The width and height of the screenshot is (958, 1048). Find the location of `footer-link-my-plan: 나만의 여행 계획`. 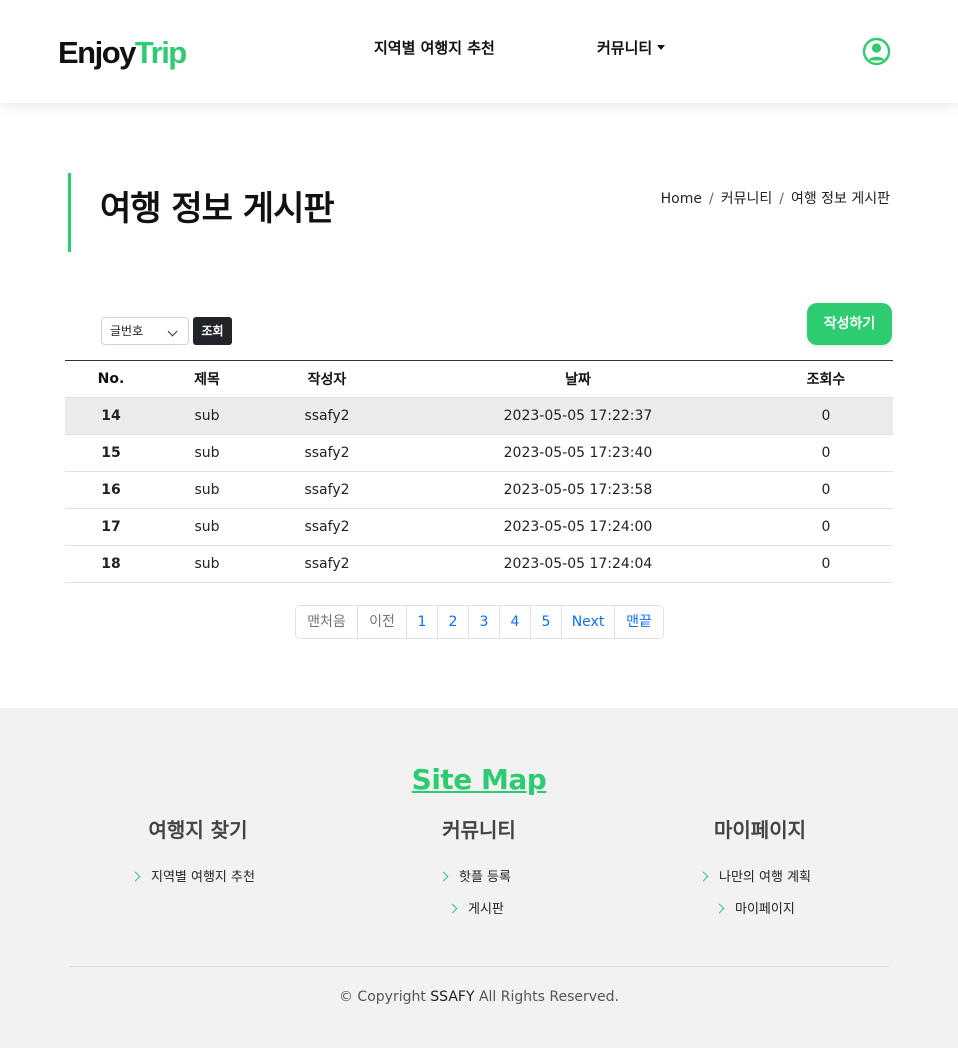

footer-link-my-plan: 나만의 여행 계획 is located at coordinates (754, 878).